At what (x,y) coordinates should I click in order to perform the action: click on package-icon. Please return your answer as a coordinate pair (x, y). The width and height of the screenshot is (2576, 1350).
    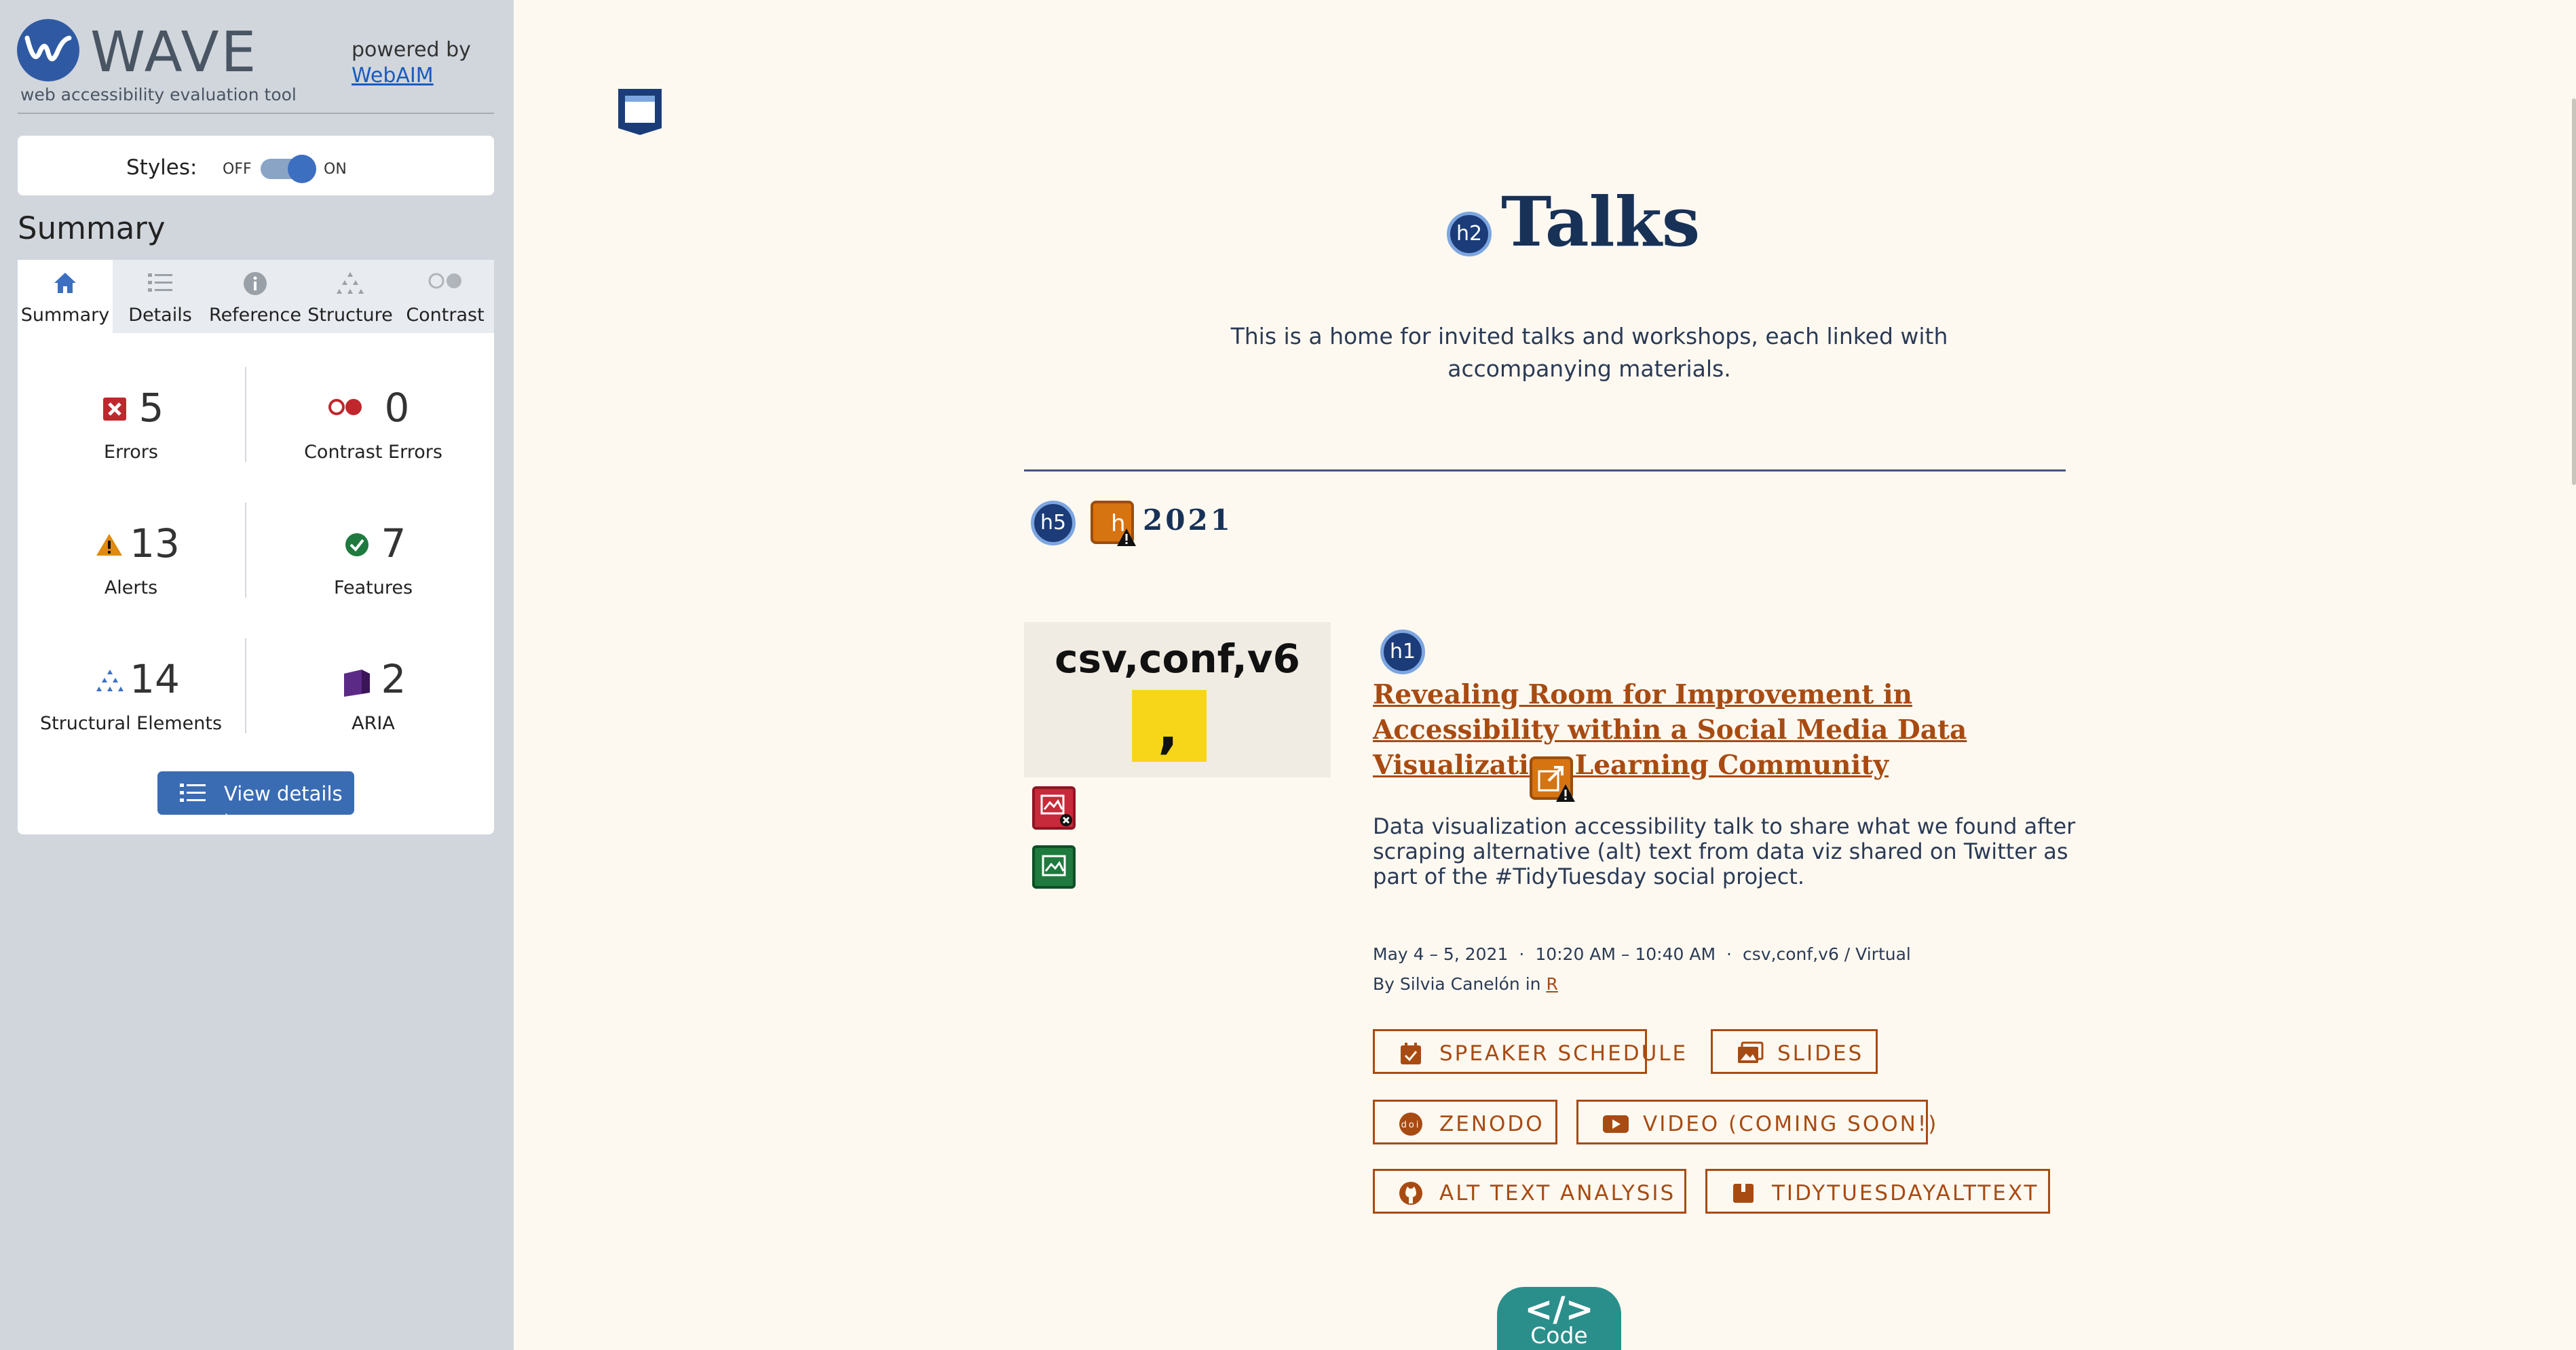
    Looking at the image, I should click on (1744, 1194).